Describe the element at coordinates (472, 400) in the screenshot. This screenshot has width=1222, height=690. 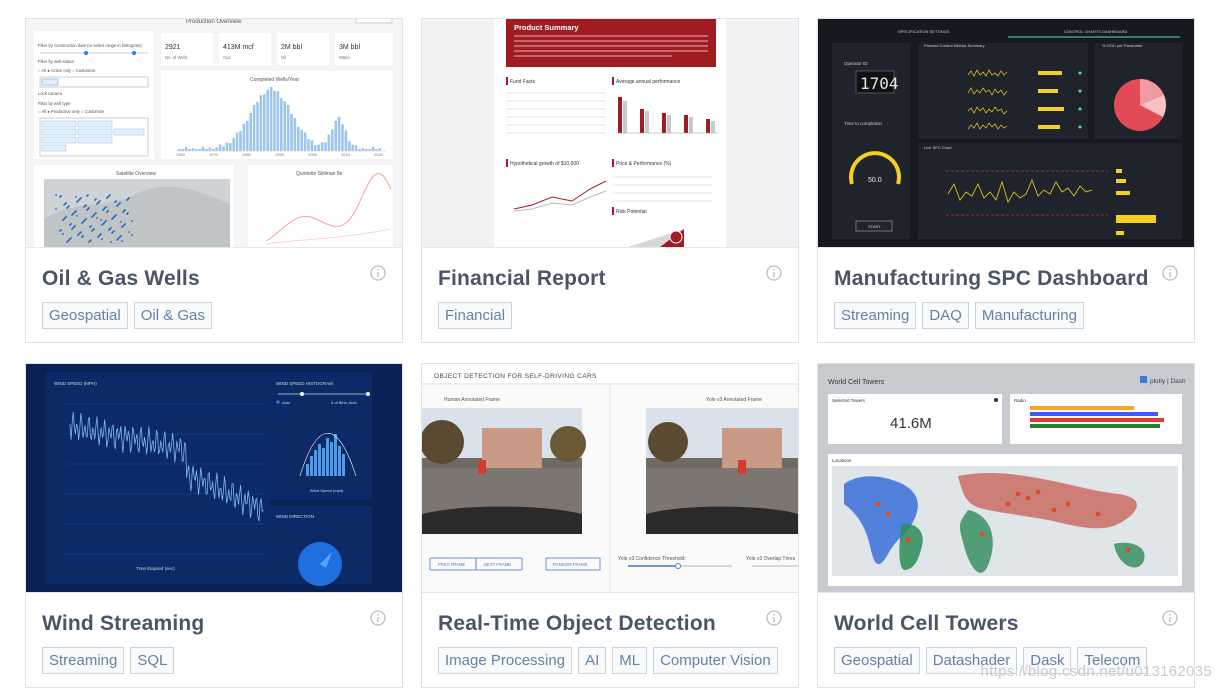
I see `svg-text: Human Annotated Frame` at that location.